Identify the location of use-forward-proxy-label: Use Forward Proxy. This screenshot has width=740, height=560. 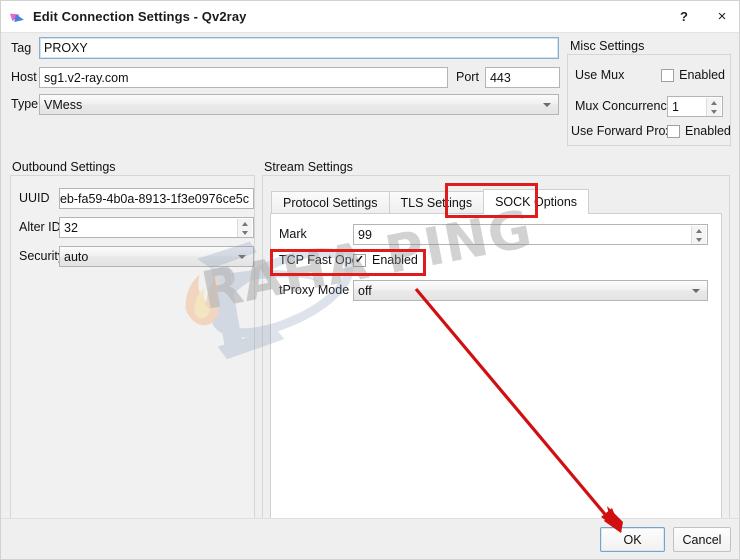
(624, 131).